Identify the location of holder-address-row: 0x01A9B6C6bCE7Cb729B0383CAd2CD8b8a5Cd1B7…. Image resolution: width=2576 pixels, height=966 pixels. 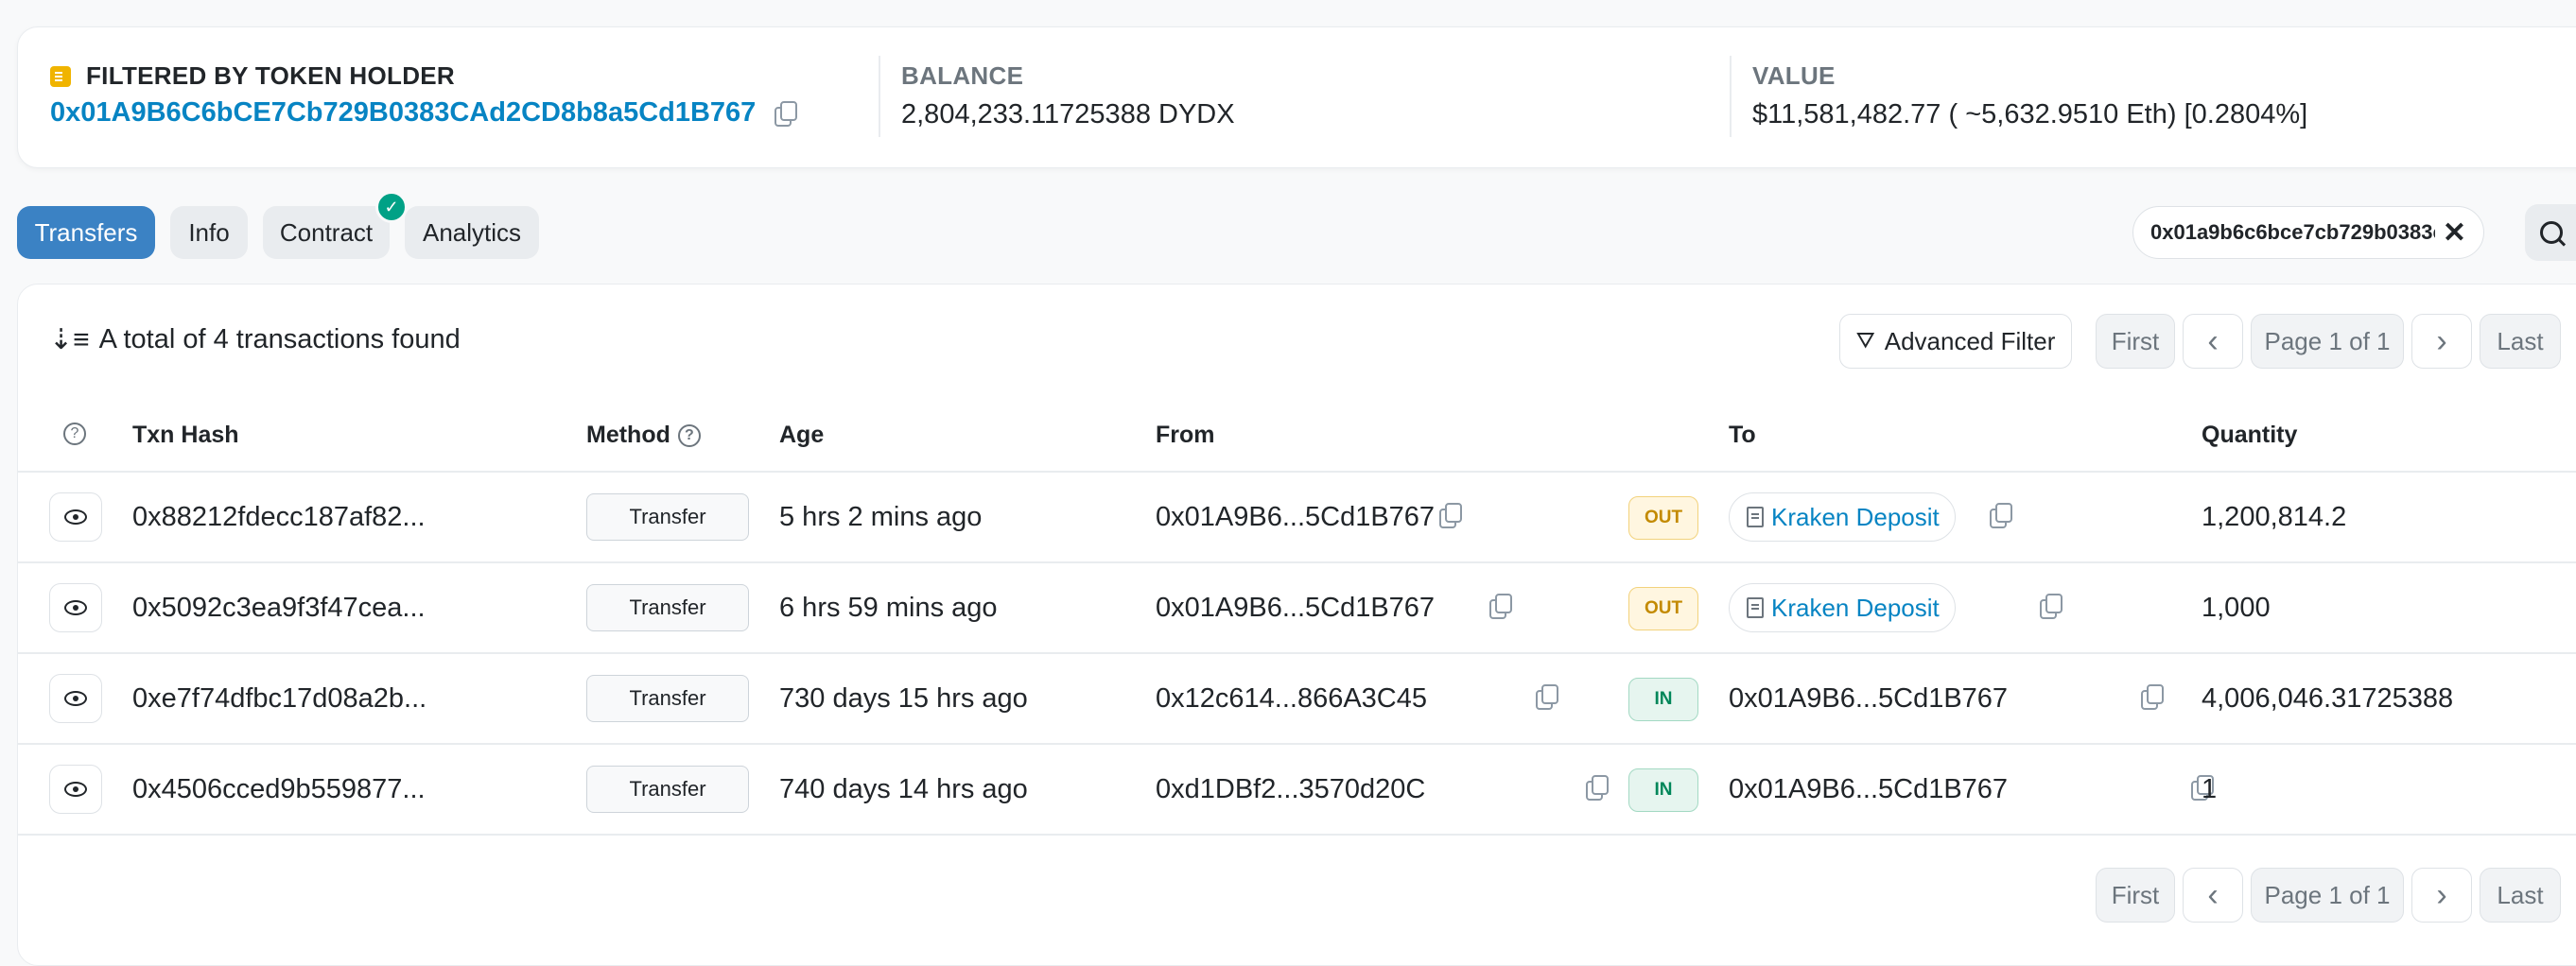
(424, 113).